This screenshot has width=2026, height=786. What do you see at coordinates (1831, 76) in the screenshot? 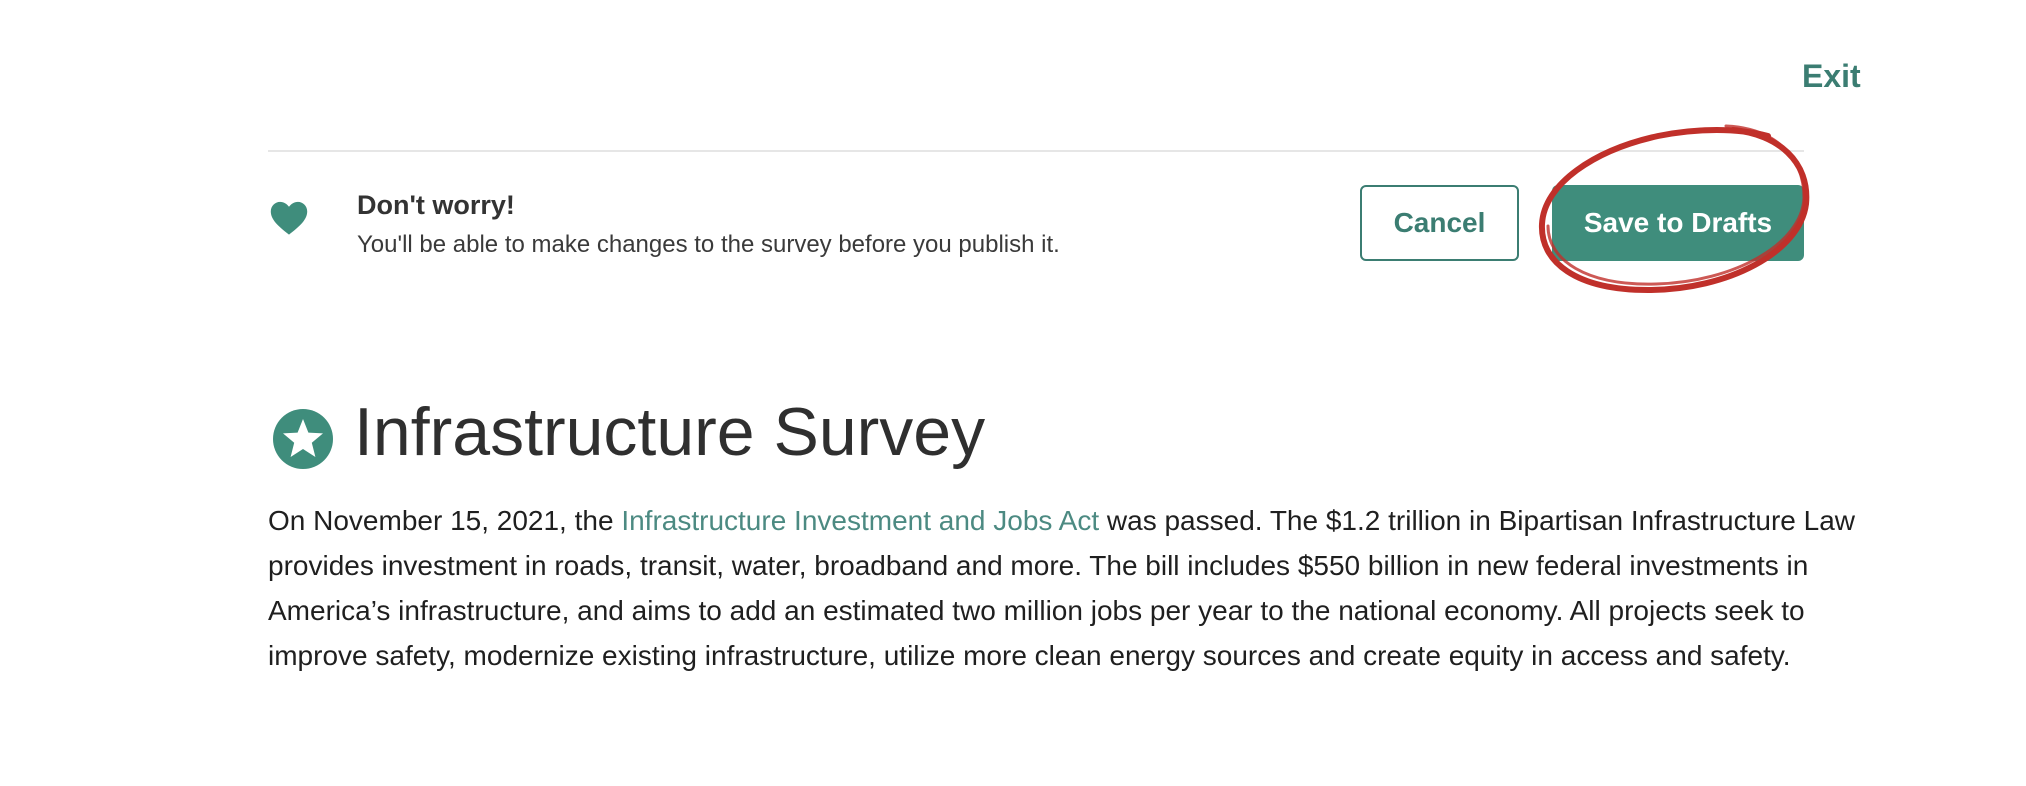
I see `exit-link: Exit` at bounding box center [1831, 76].